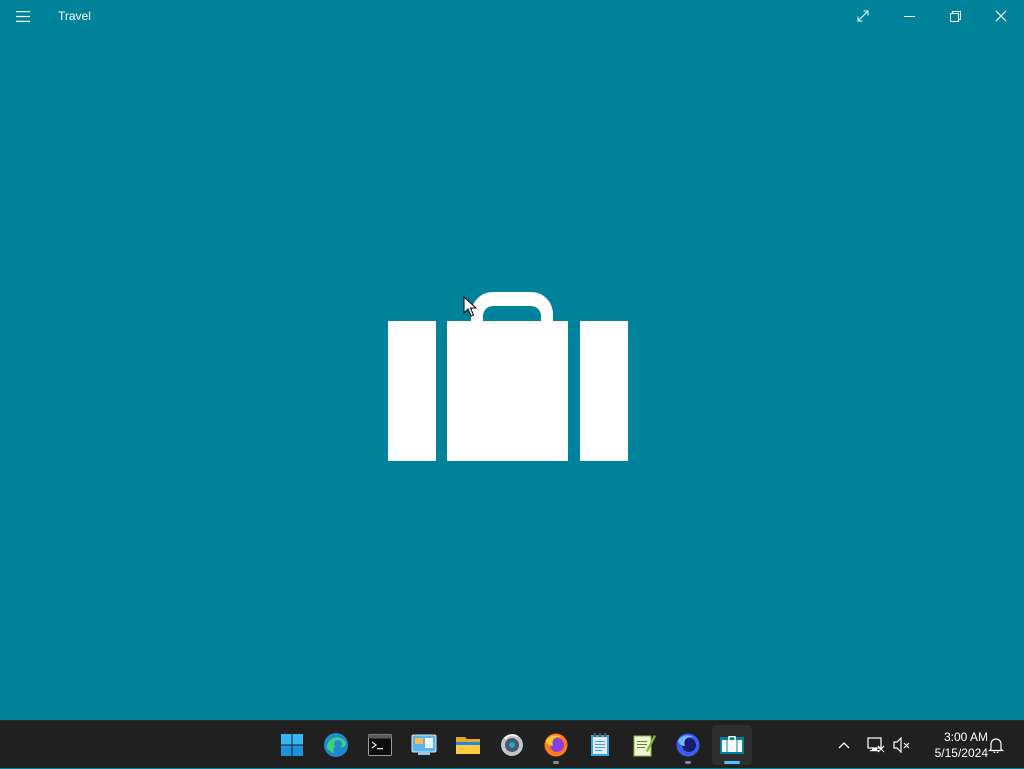 This screenshot has width=1024, height=769. I want to click on active-indicator, so click(732, 762).